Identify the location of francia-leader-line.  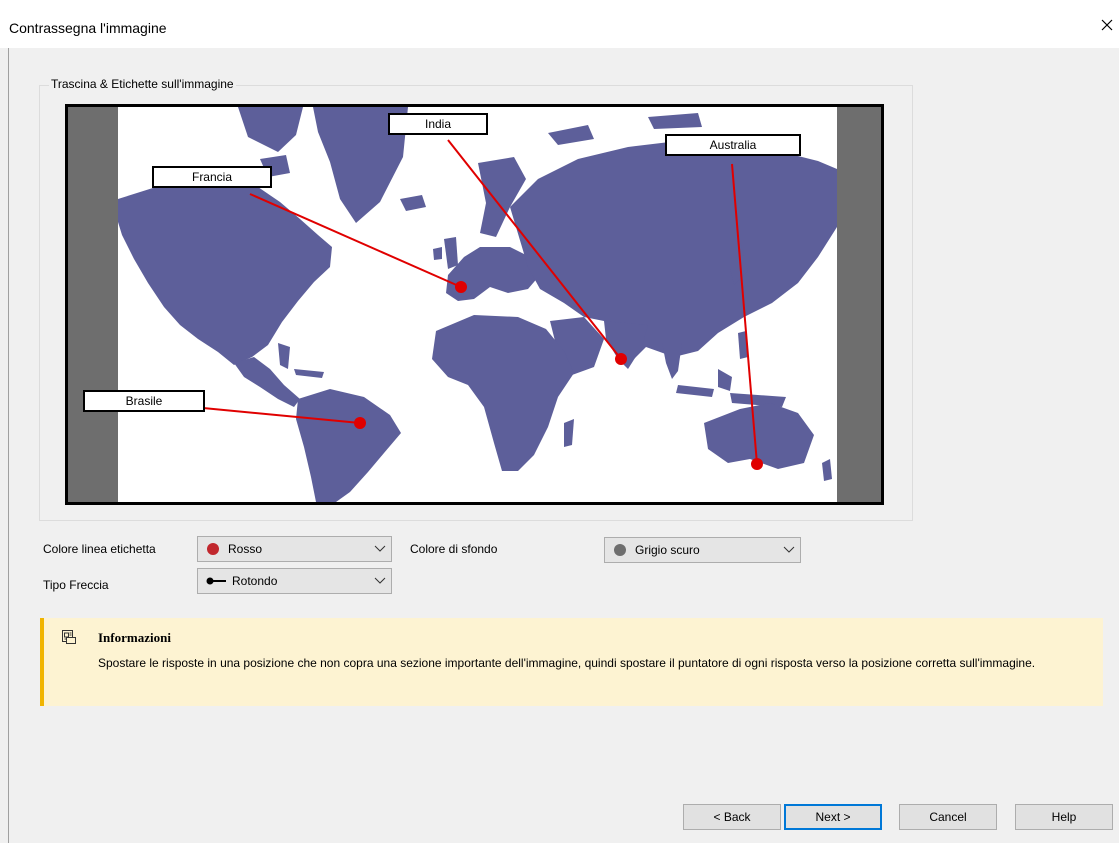
(355, 240).